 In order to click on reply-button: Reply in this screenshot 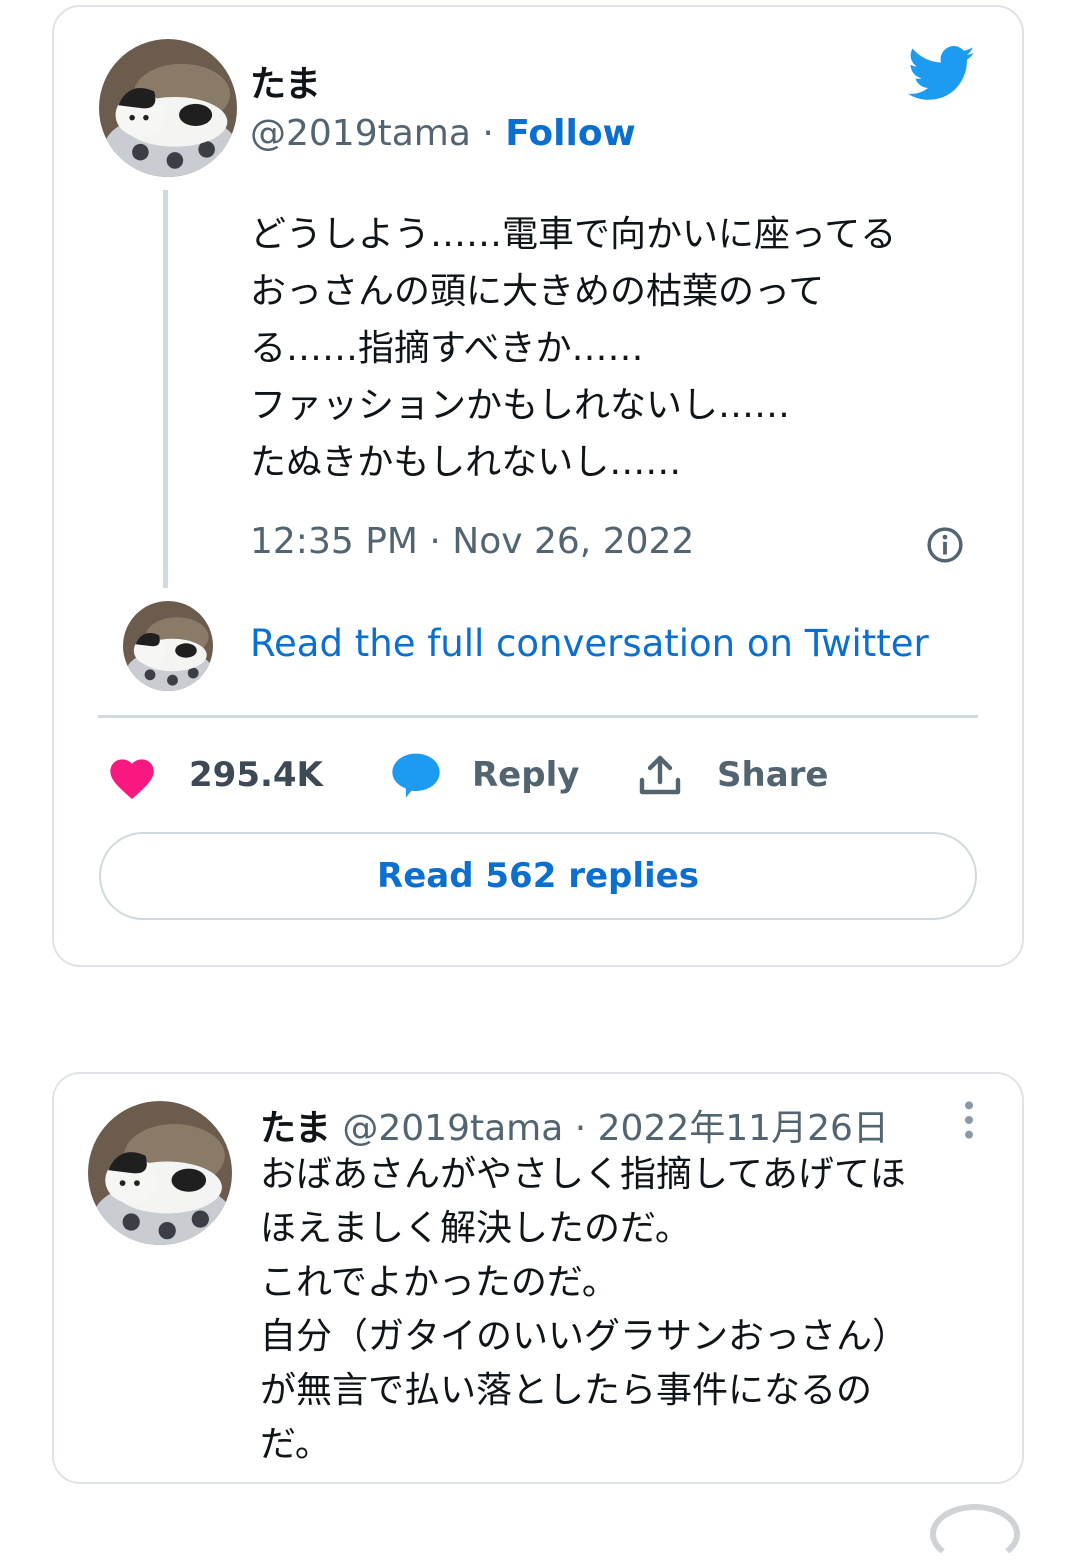, I will do `click(525, 775)`.